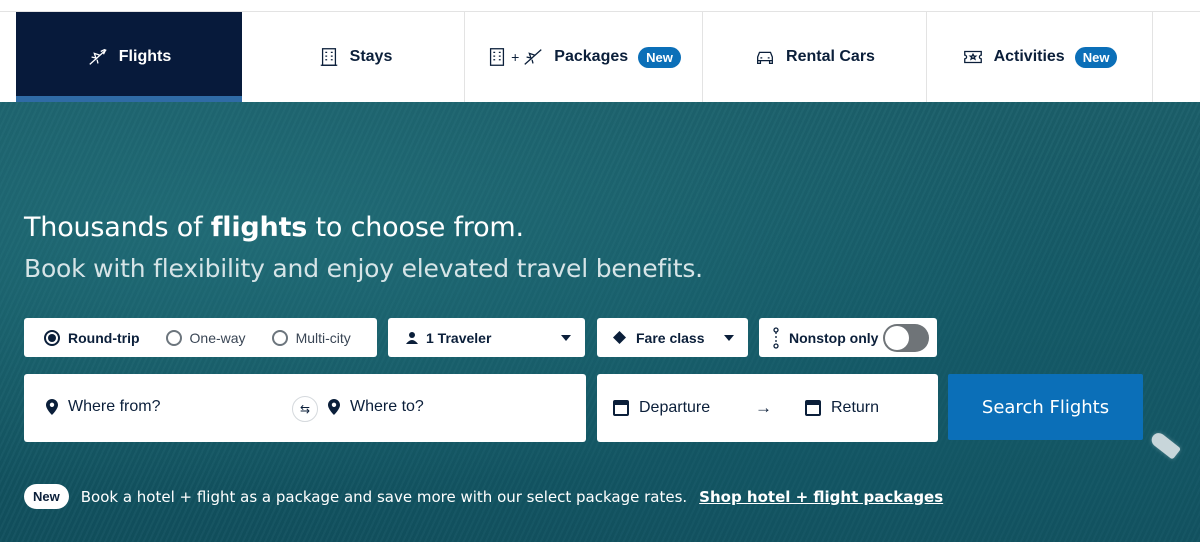 This screenshot has width=1200, height=542. I want to click on tab-stays: Stays, so click(355, 57).